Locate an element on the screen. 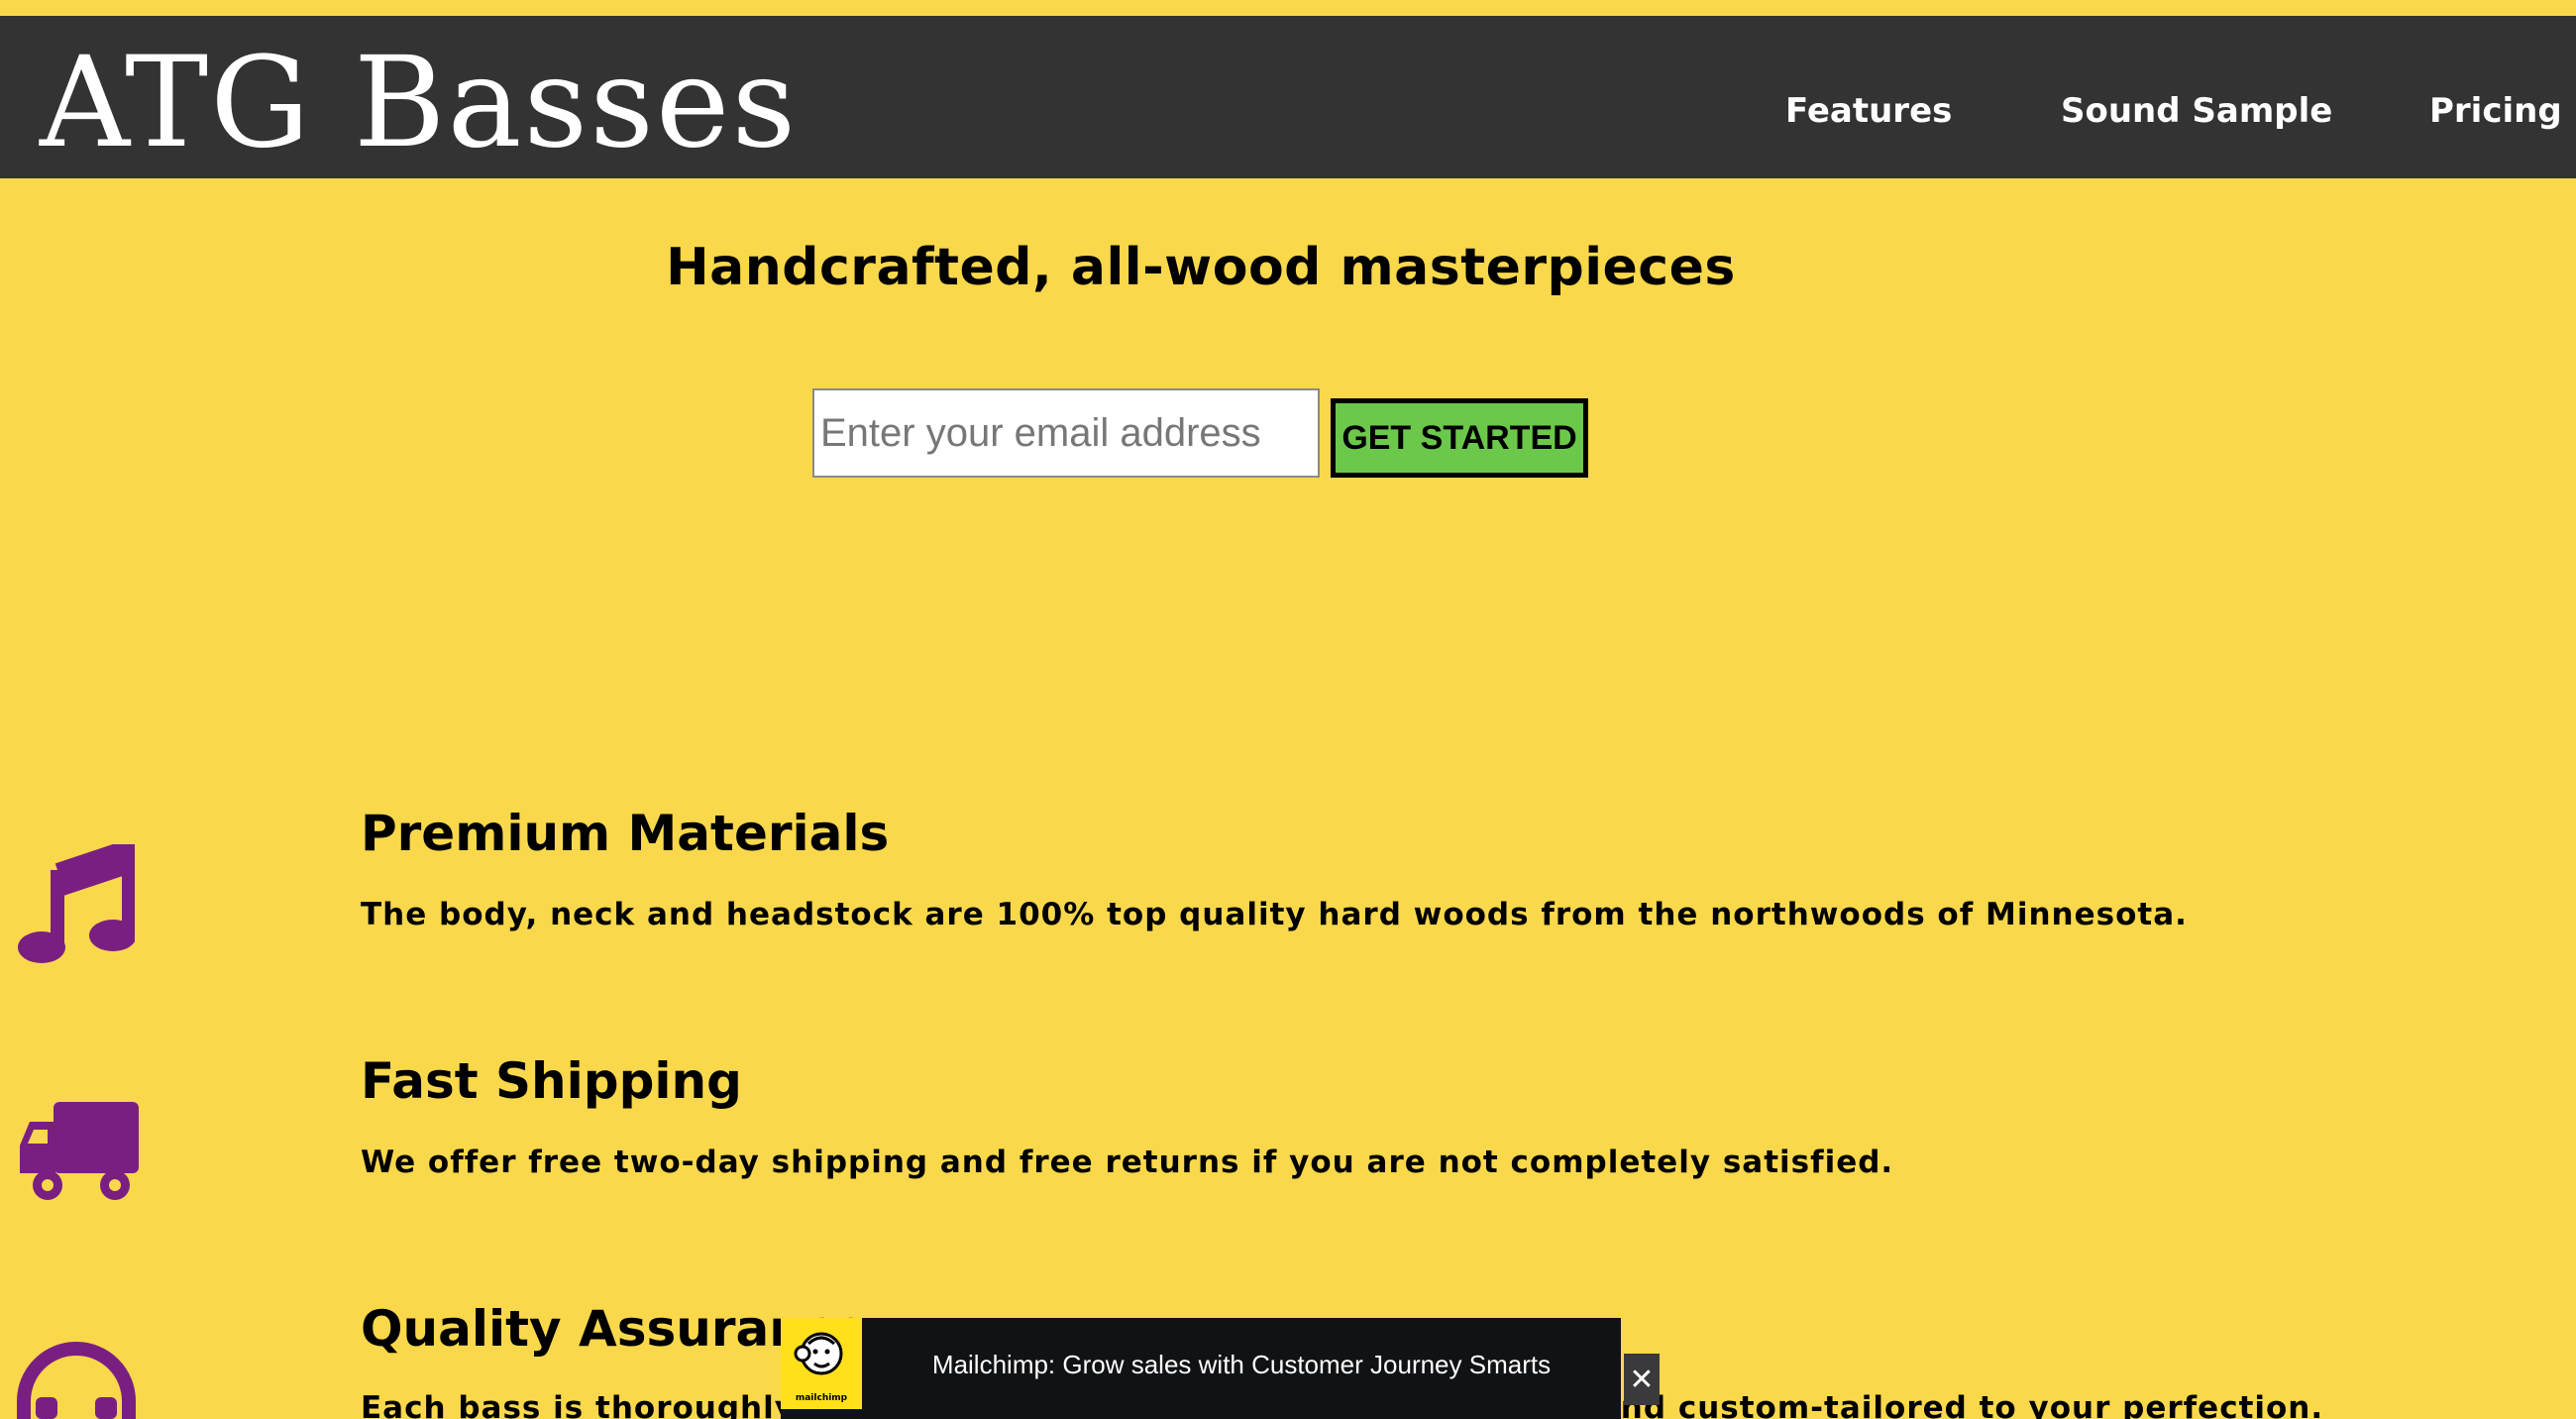 Image resolution: width=2576 pixels, height=1419 pixels. site-logo: ATG Basses is located at coordinates (419, 102).